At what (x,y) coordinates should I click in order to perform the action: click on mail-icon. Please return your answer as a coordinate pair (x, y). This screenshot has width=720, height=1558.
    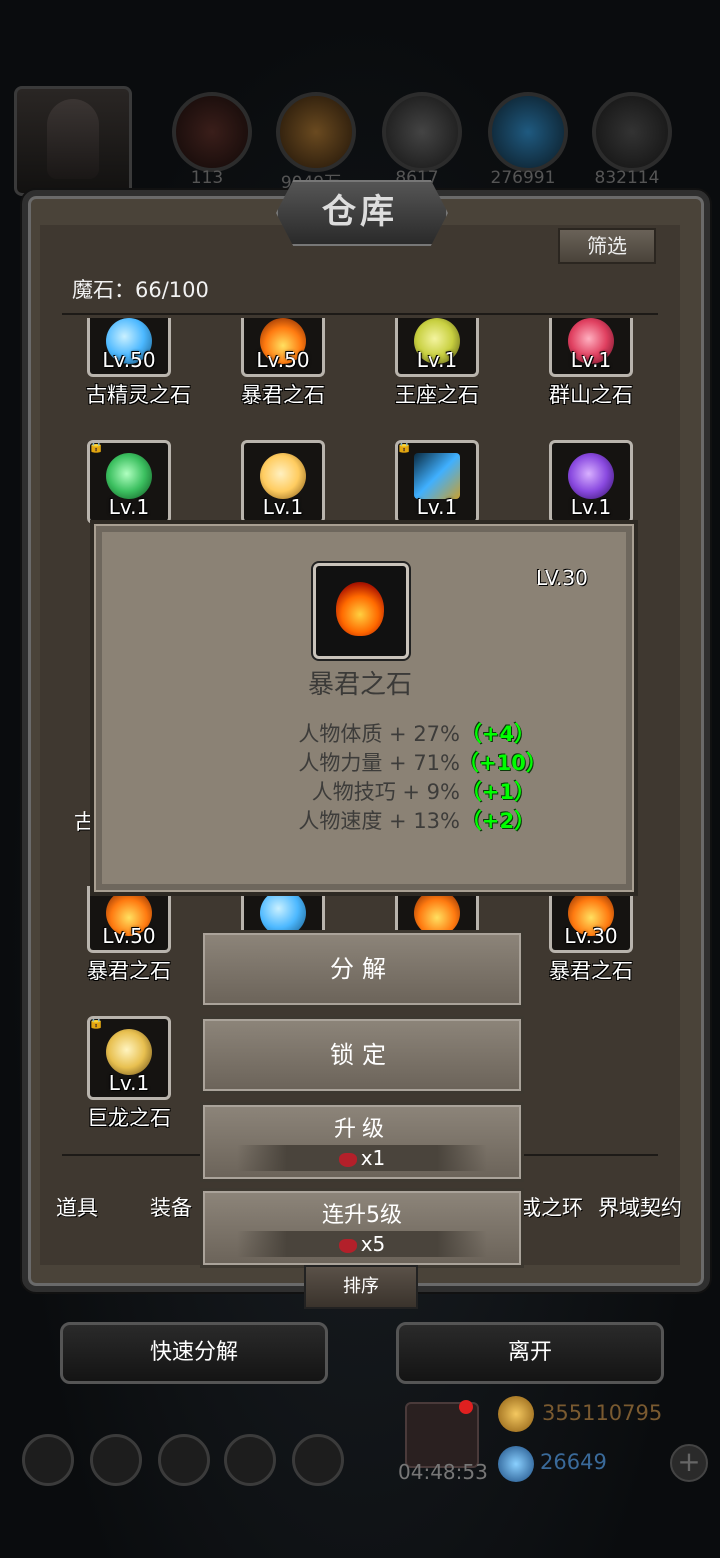
    Looking at the image, I should click on (250, 1460).